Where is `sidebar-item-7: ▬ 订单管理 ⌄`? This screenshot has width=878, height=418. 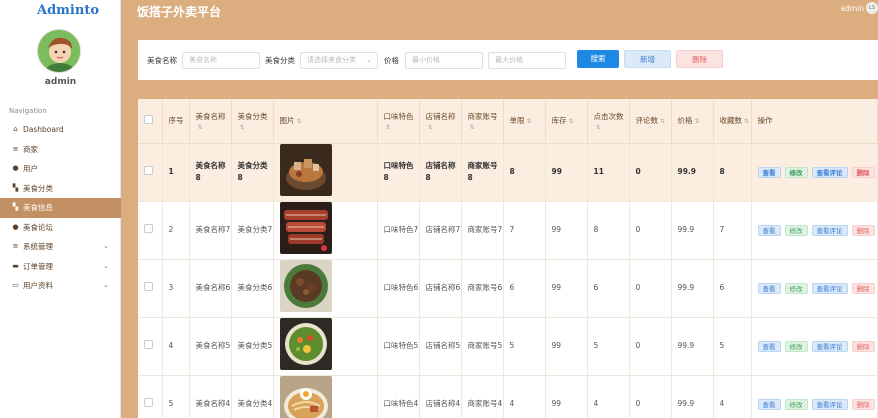 sidebar-item-7: ▬ 订单管理 ⌄ is located at coordinates (60, 267).